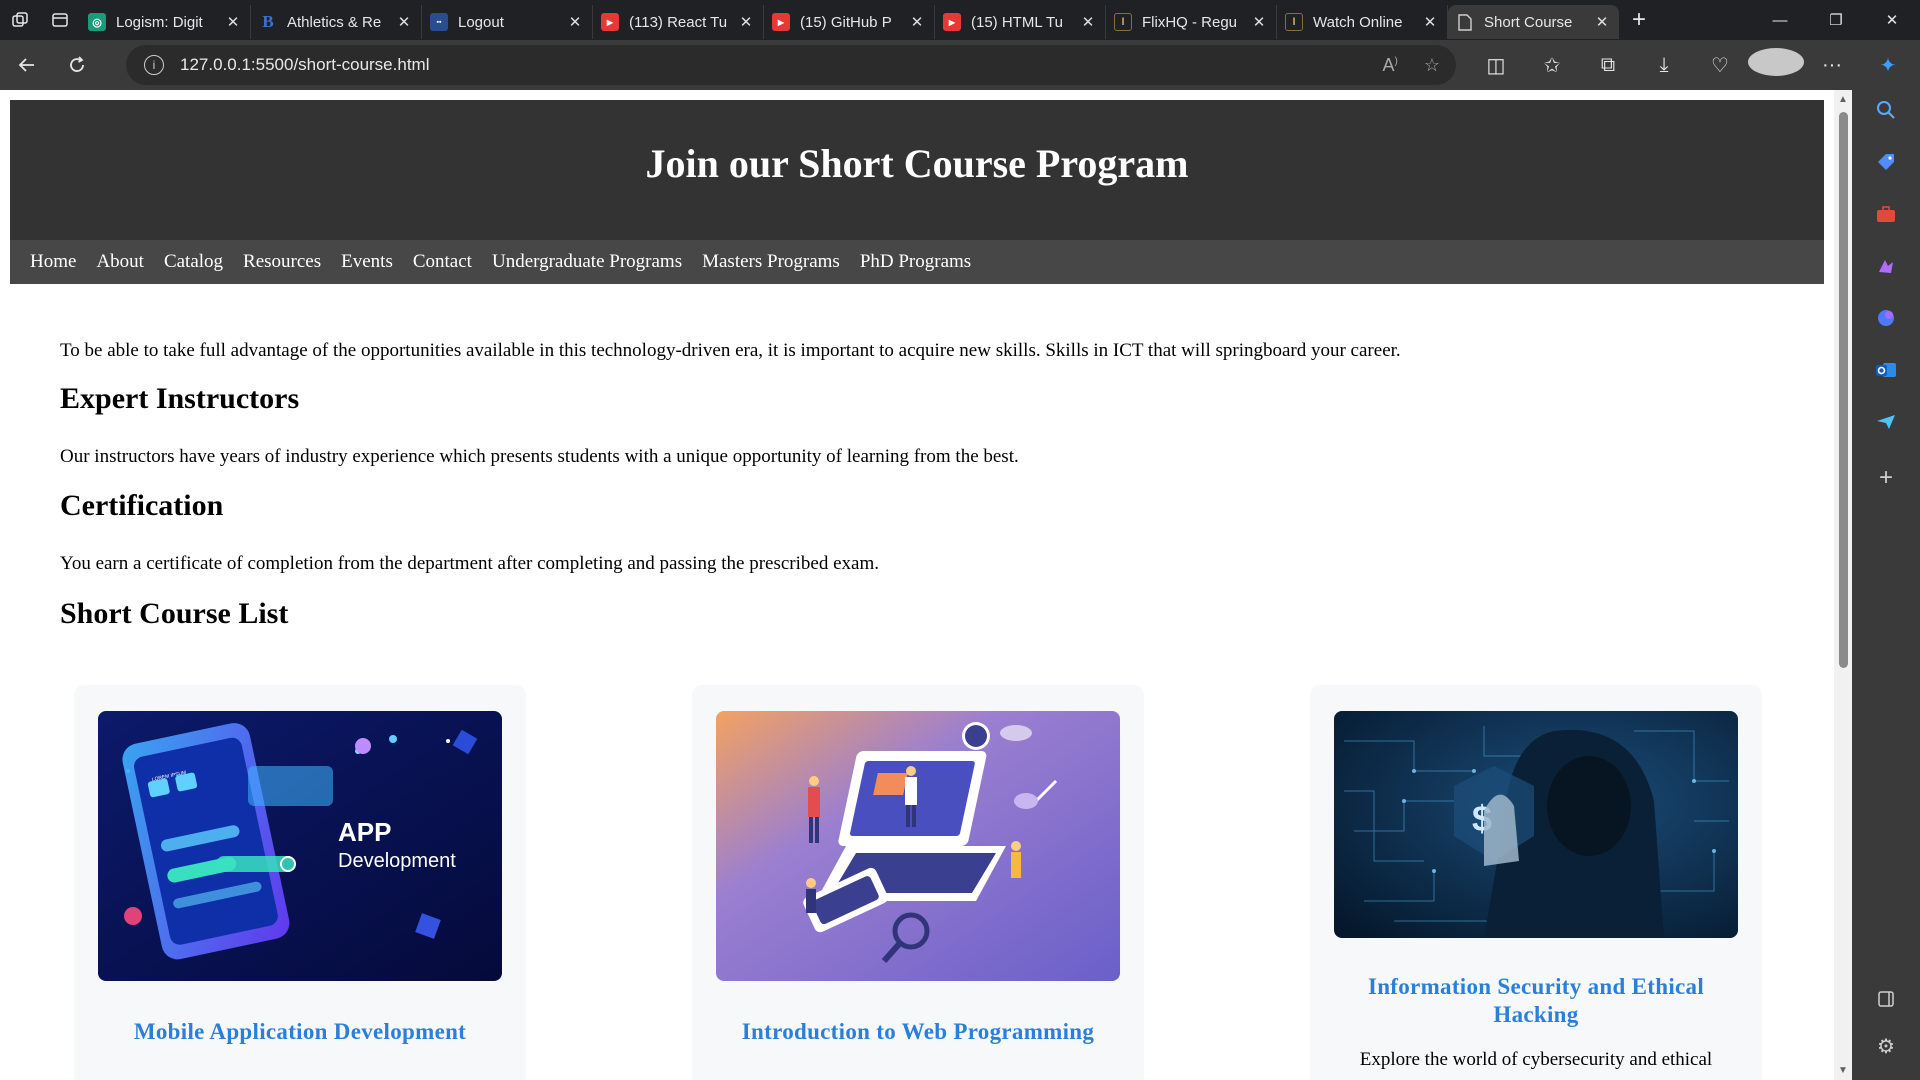  I want to click on refresh-icon, so click(77, 65).